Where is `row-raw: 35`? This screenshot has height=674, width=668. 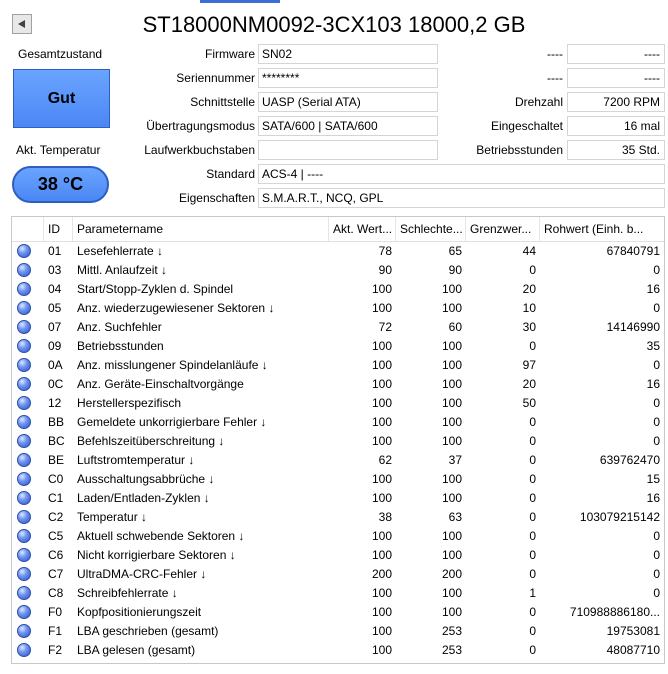
row-raw: 35 is located at coordinates (653, 346).